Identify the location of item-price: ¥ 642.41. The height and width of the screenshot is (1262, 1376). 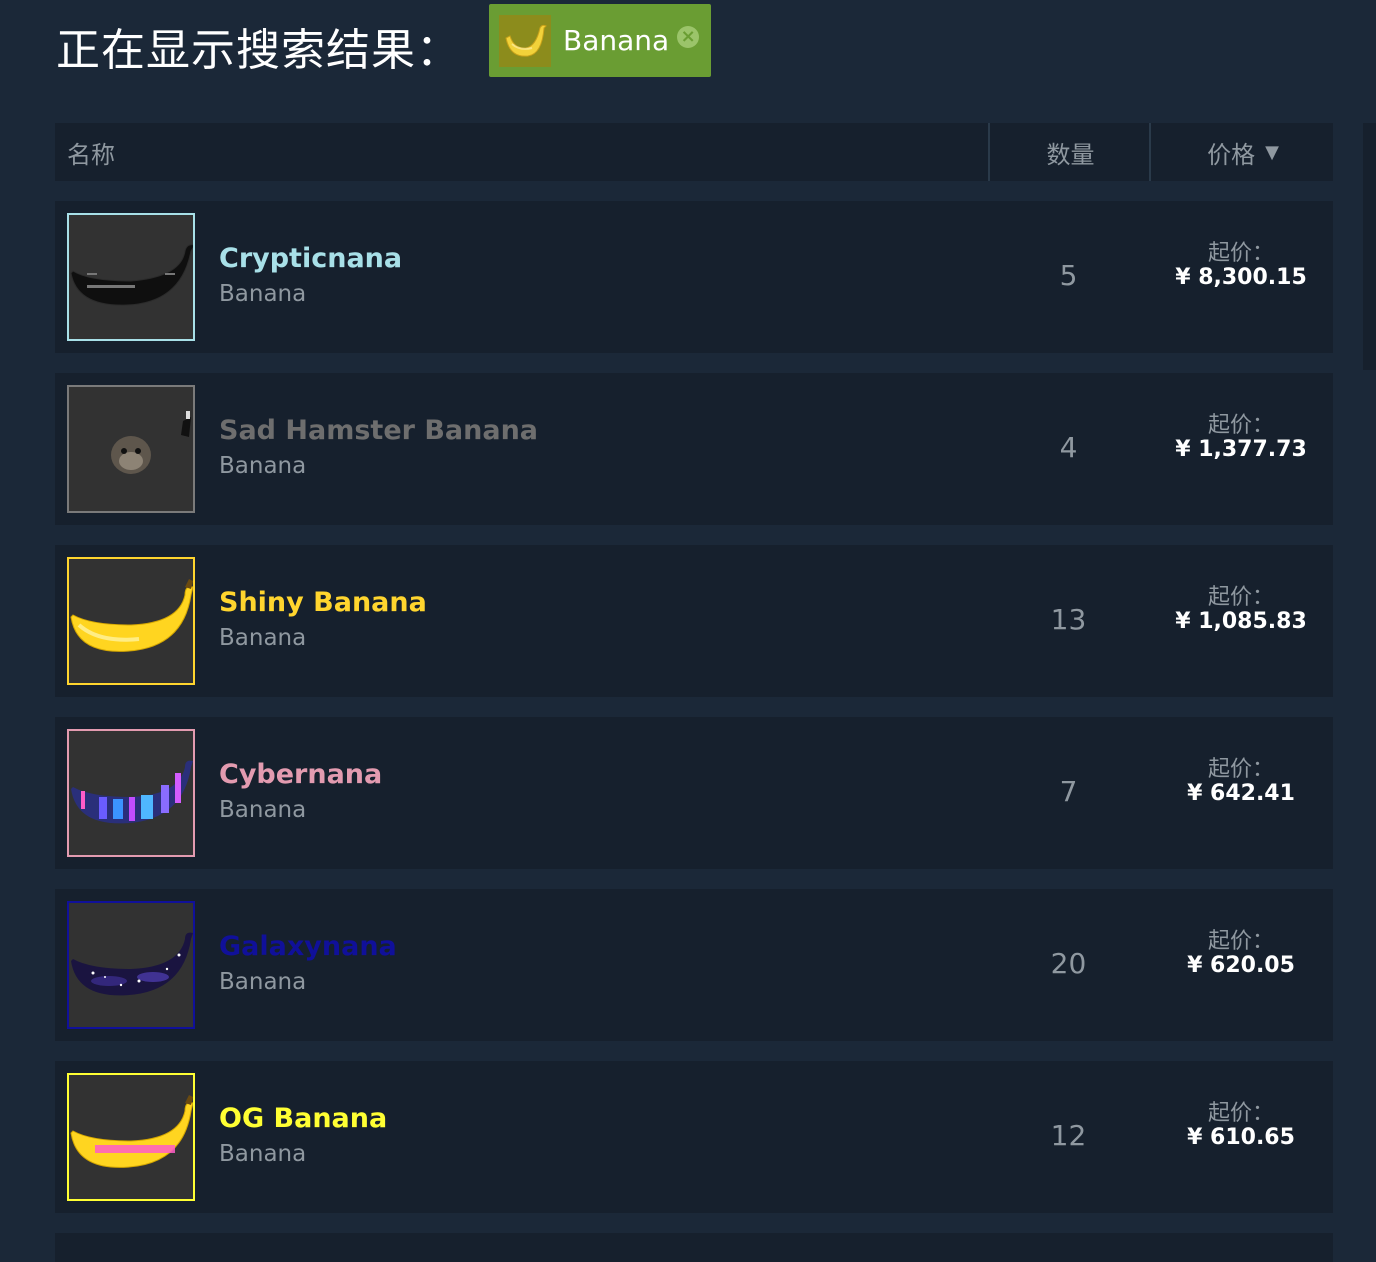
(1241, 793).